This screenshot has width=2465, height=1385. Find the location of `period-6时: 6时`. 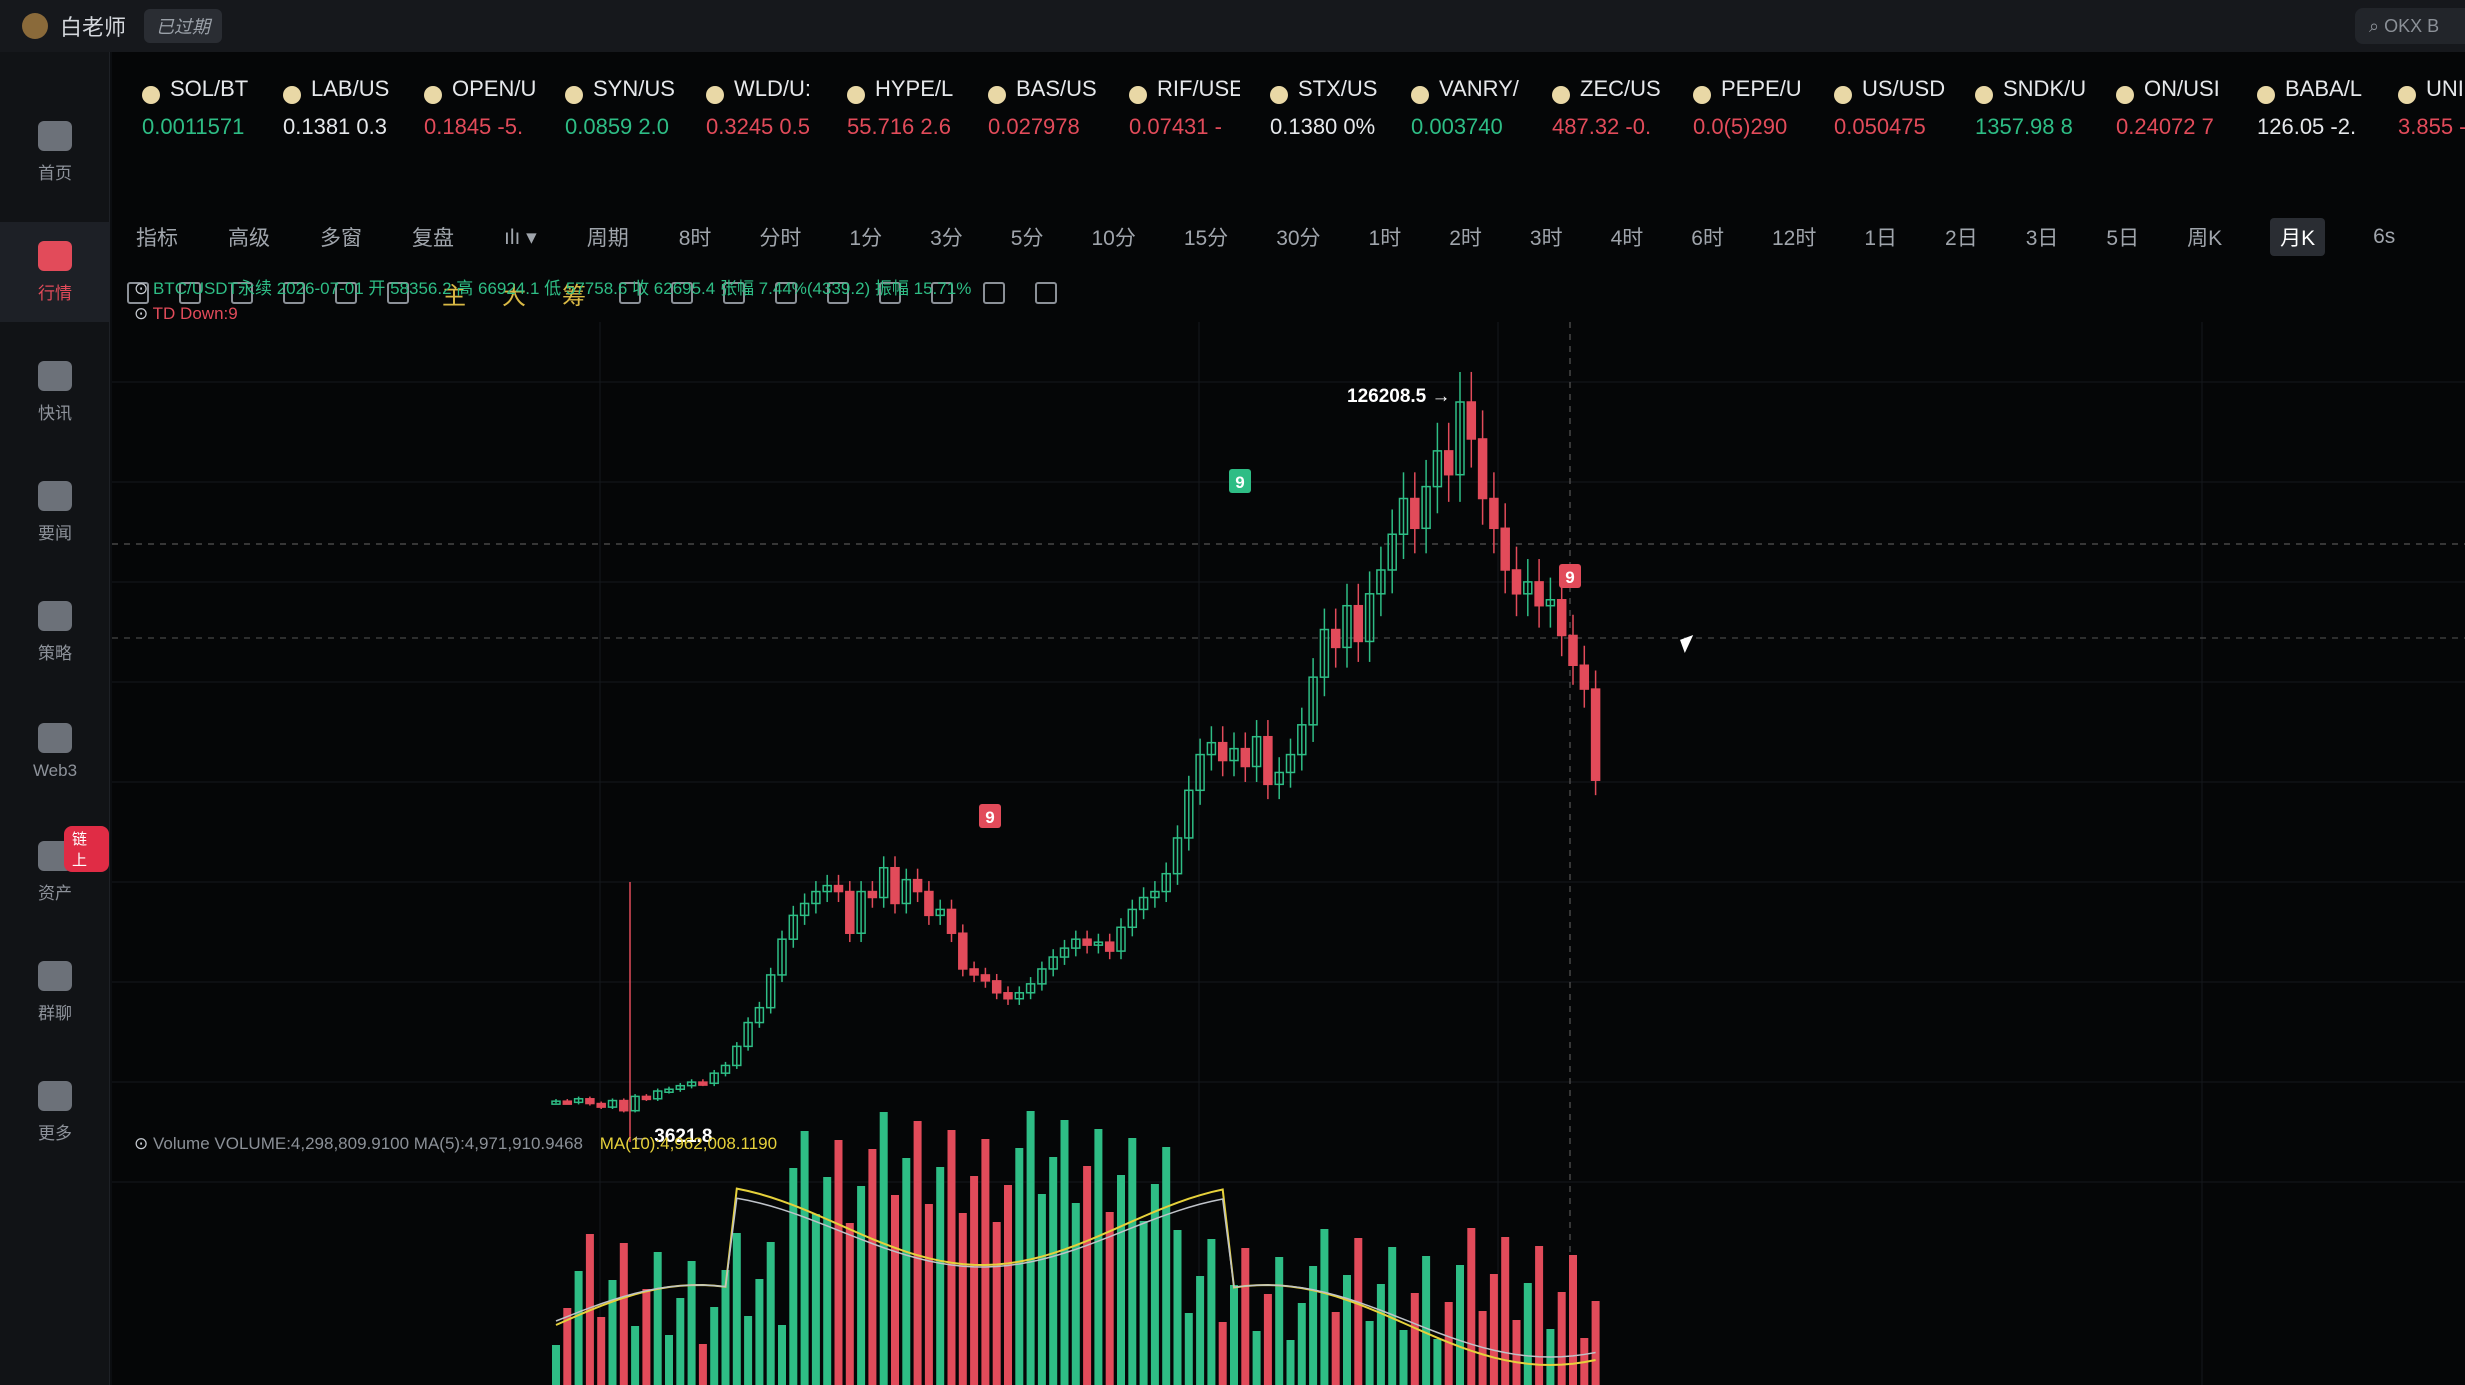

period-6时: 6时 is located at coordinates (1707, 237).